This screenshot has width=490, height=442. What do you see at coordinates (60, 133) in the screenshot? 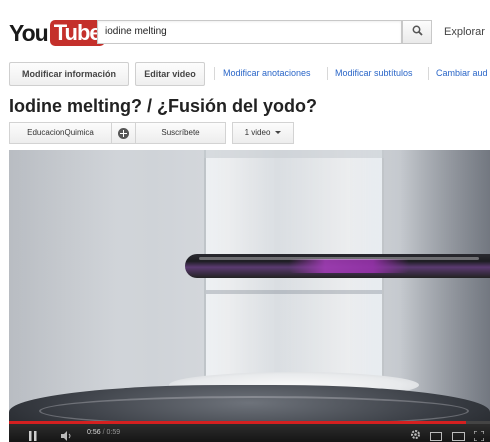
I see `channel-name-button: EducacionQuimica` at bounding box center [60, 133].